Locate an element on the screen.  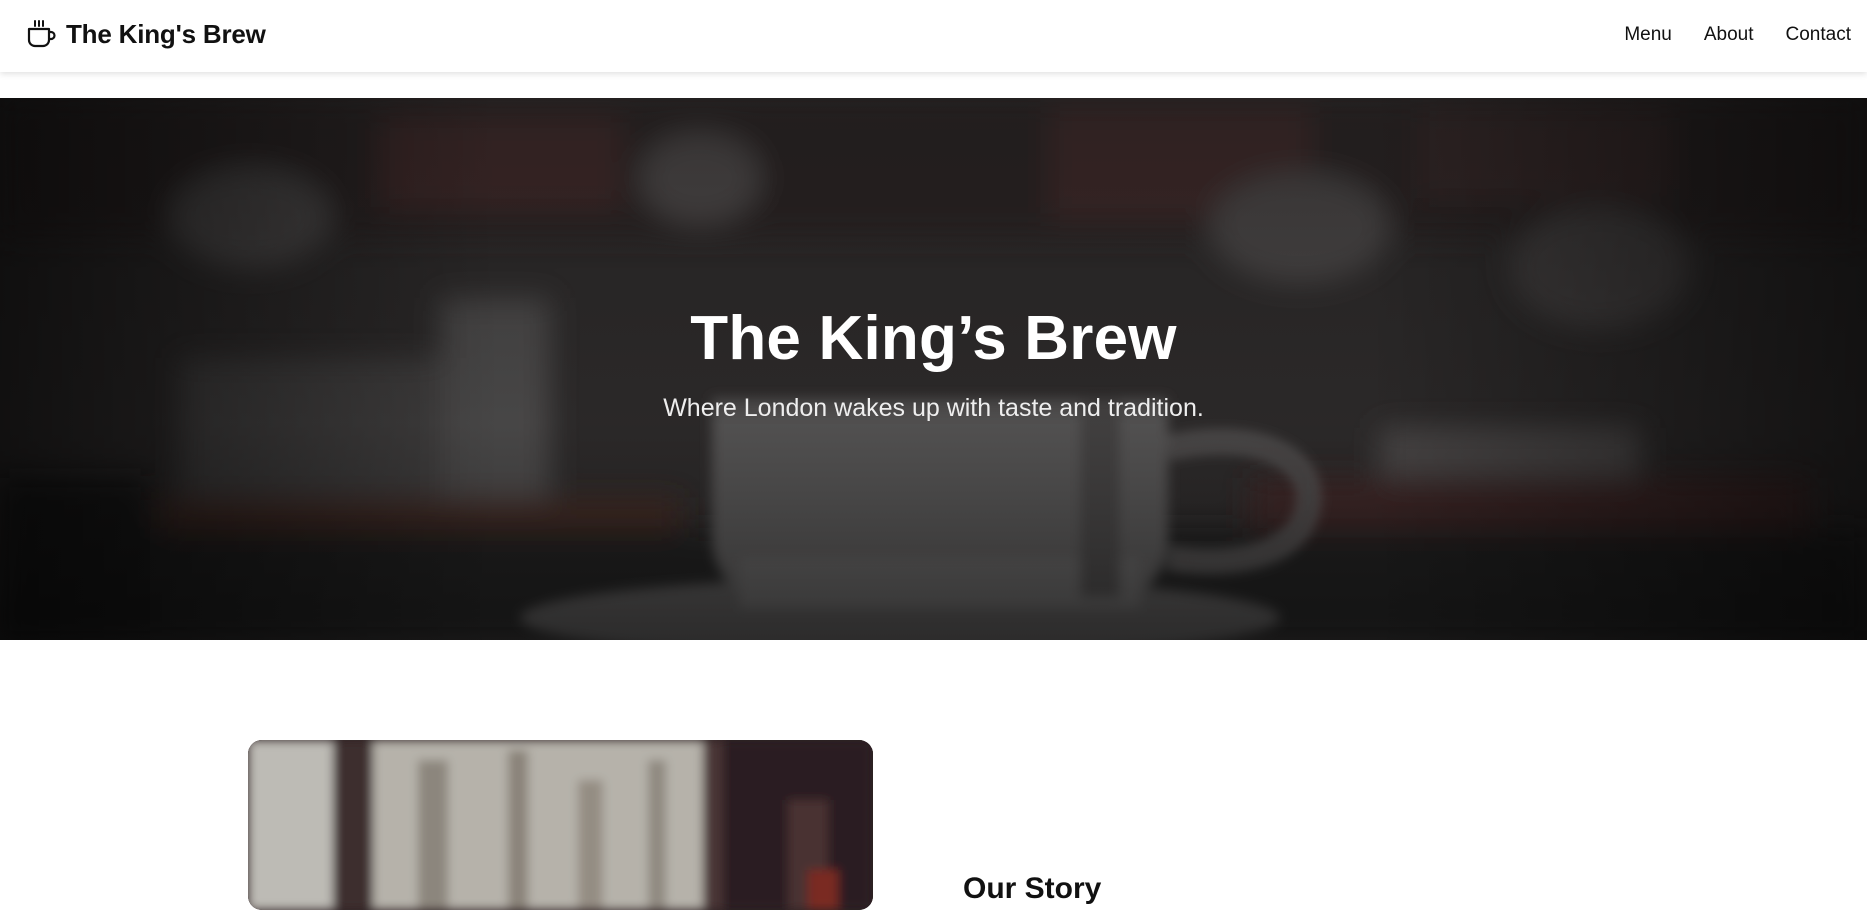
main-nav: Menu About Contact is located at coordinates (1737, 35).